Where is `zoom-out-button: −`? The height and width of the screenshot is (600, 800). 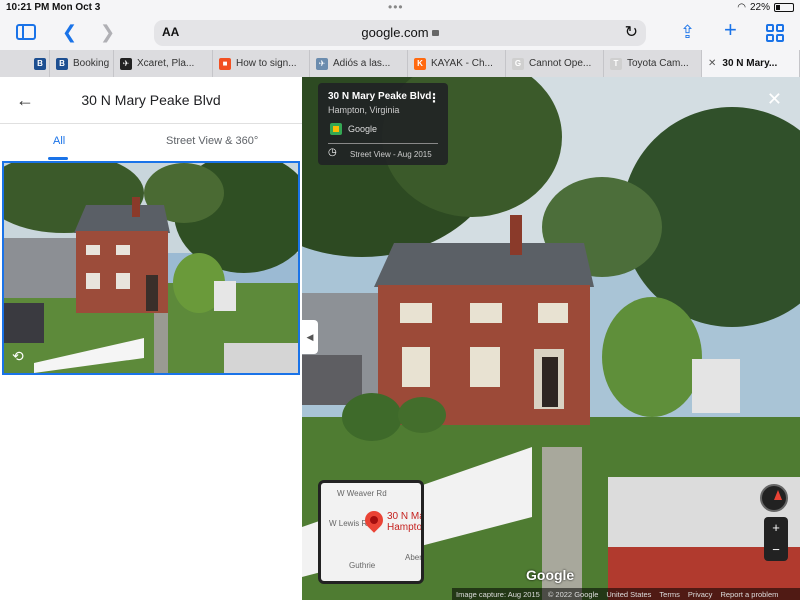
zoom-out-button: − is located at coordinates (776, 550).